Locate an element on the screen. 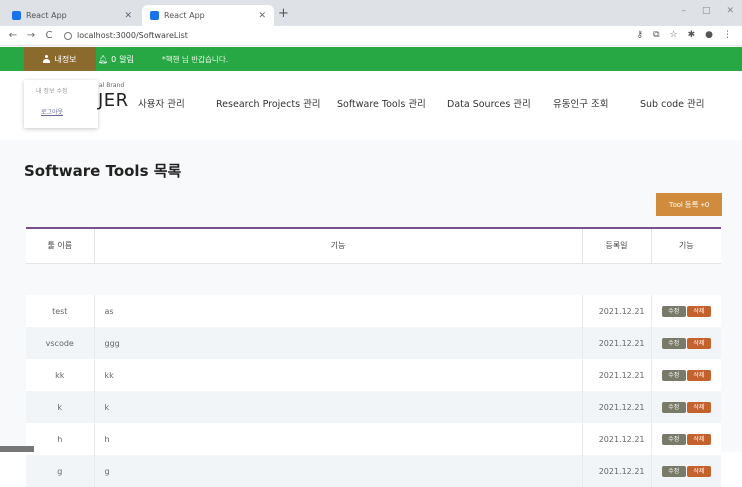 This screenshot has height=487, width=742. edit-profile-link: 내 정보 수정 is located at coordinates (51, 90).